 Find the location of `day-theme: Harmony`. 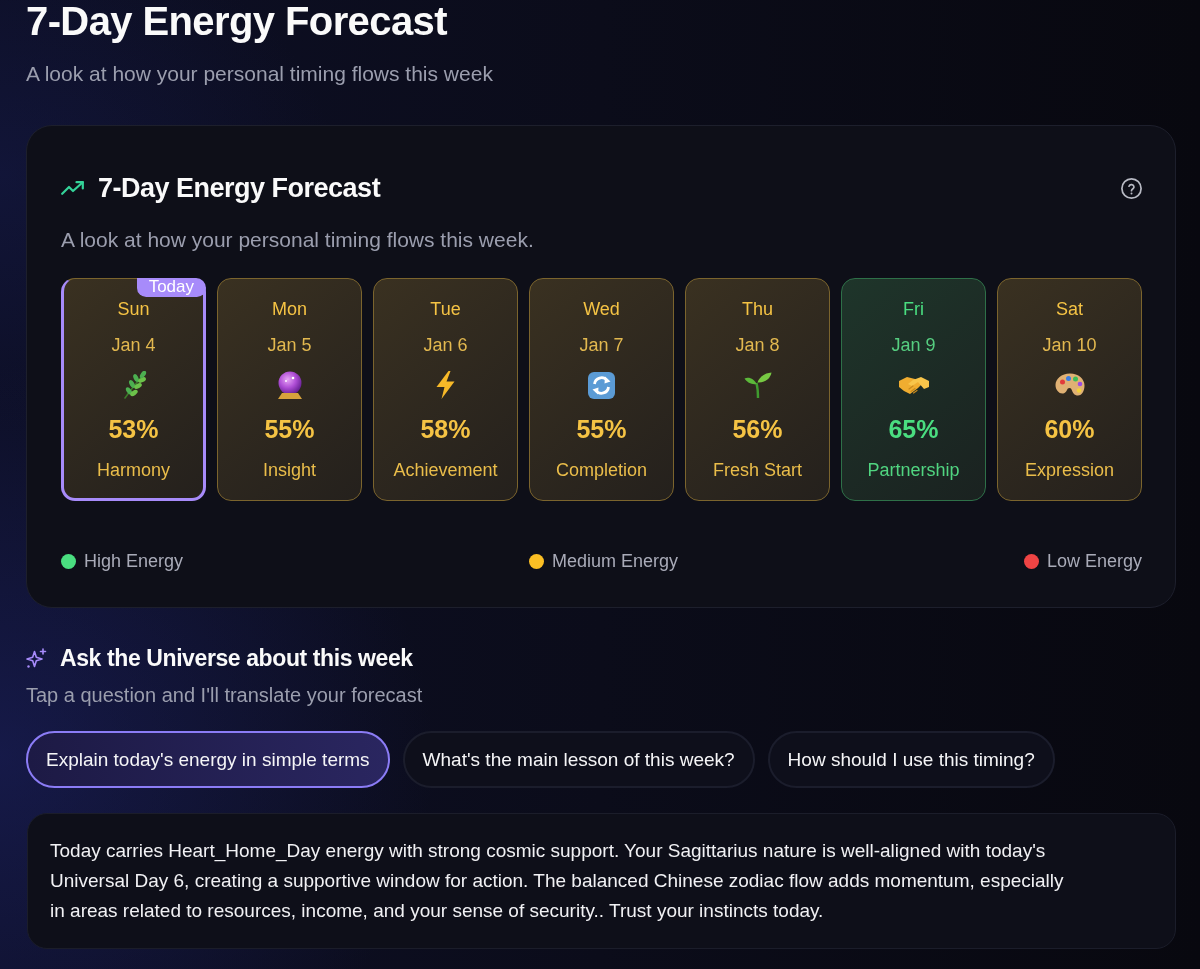

day-theme: Harmony is located at coordinates (133, 470).